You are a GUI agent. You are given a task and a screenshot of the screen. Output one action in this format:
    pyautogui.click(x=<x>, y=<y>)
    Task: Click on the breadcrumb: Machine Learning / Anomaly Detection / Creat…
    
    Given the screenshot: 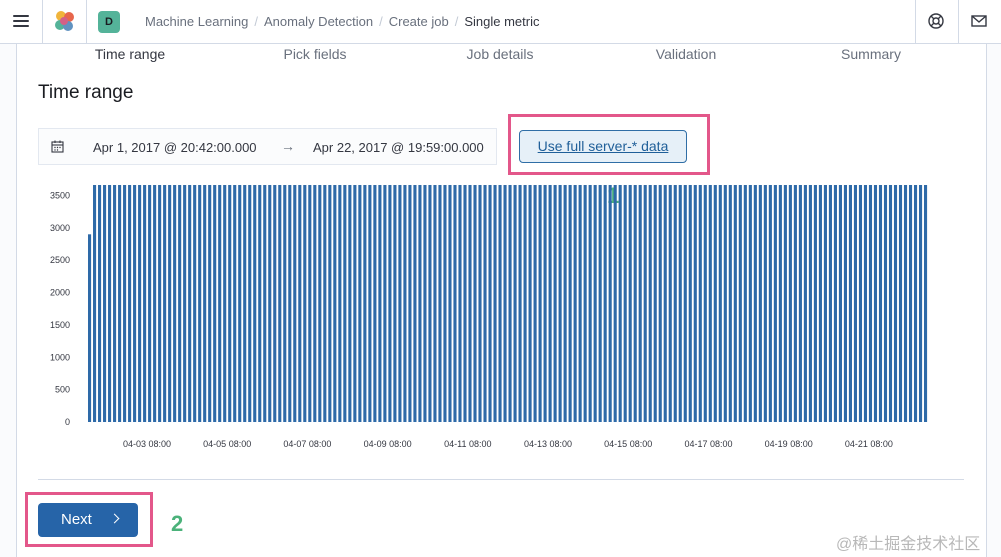 What is the action you would take?
    pyautogui.click(x=342, y=21)
    